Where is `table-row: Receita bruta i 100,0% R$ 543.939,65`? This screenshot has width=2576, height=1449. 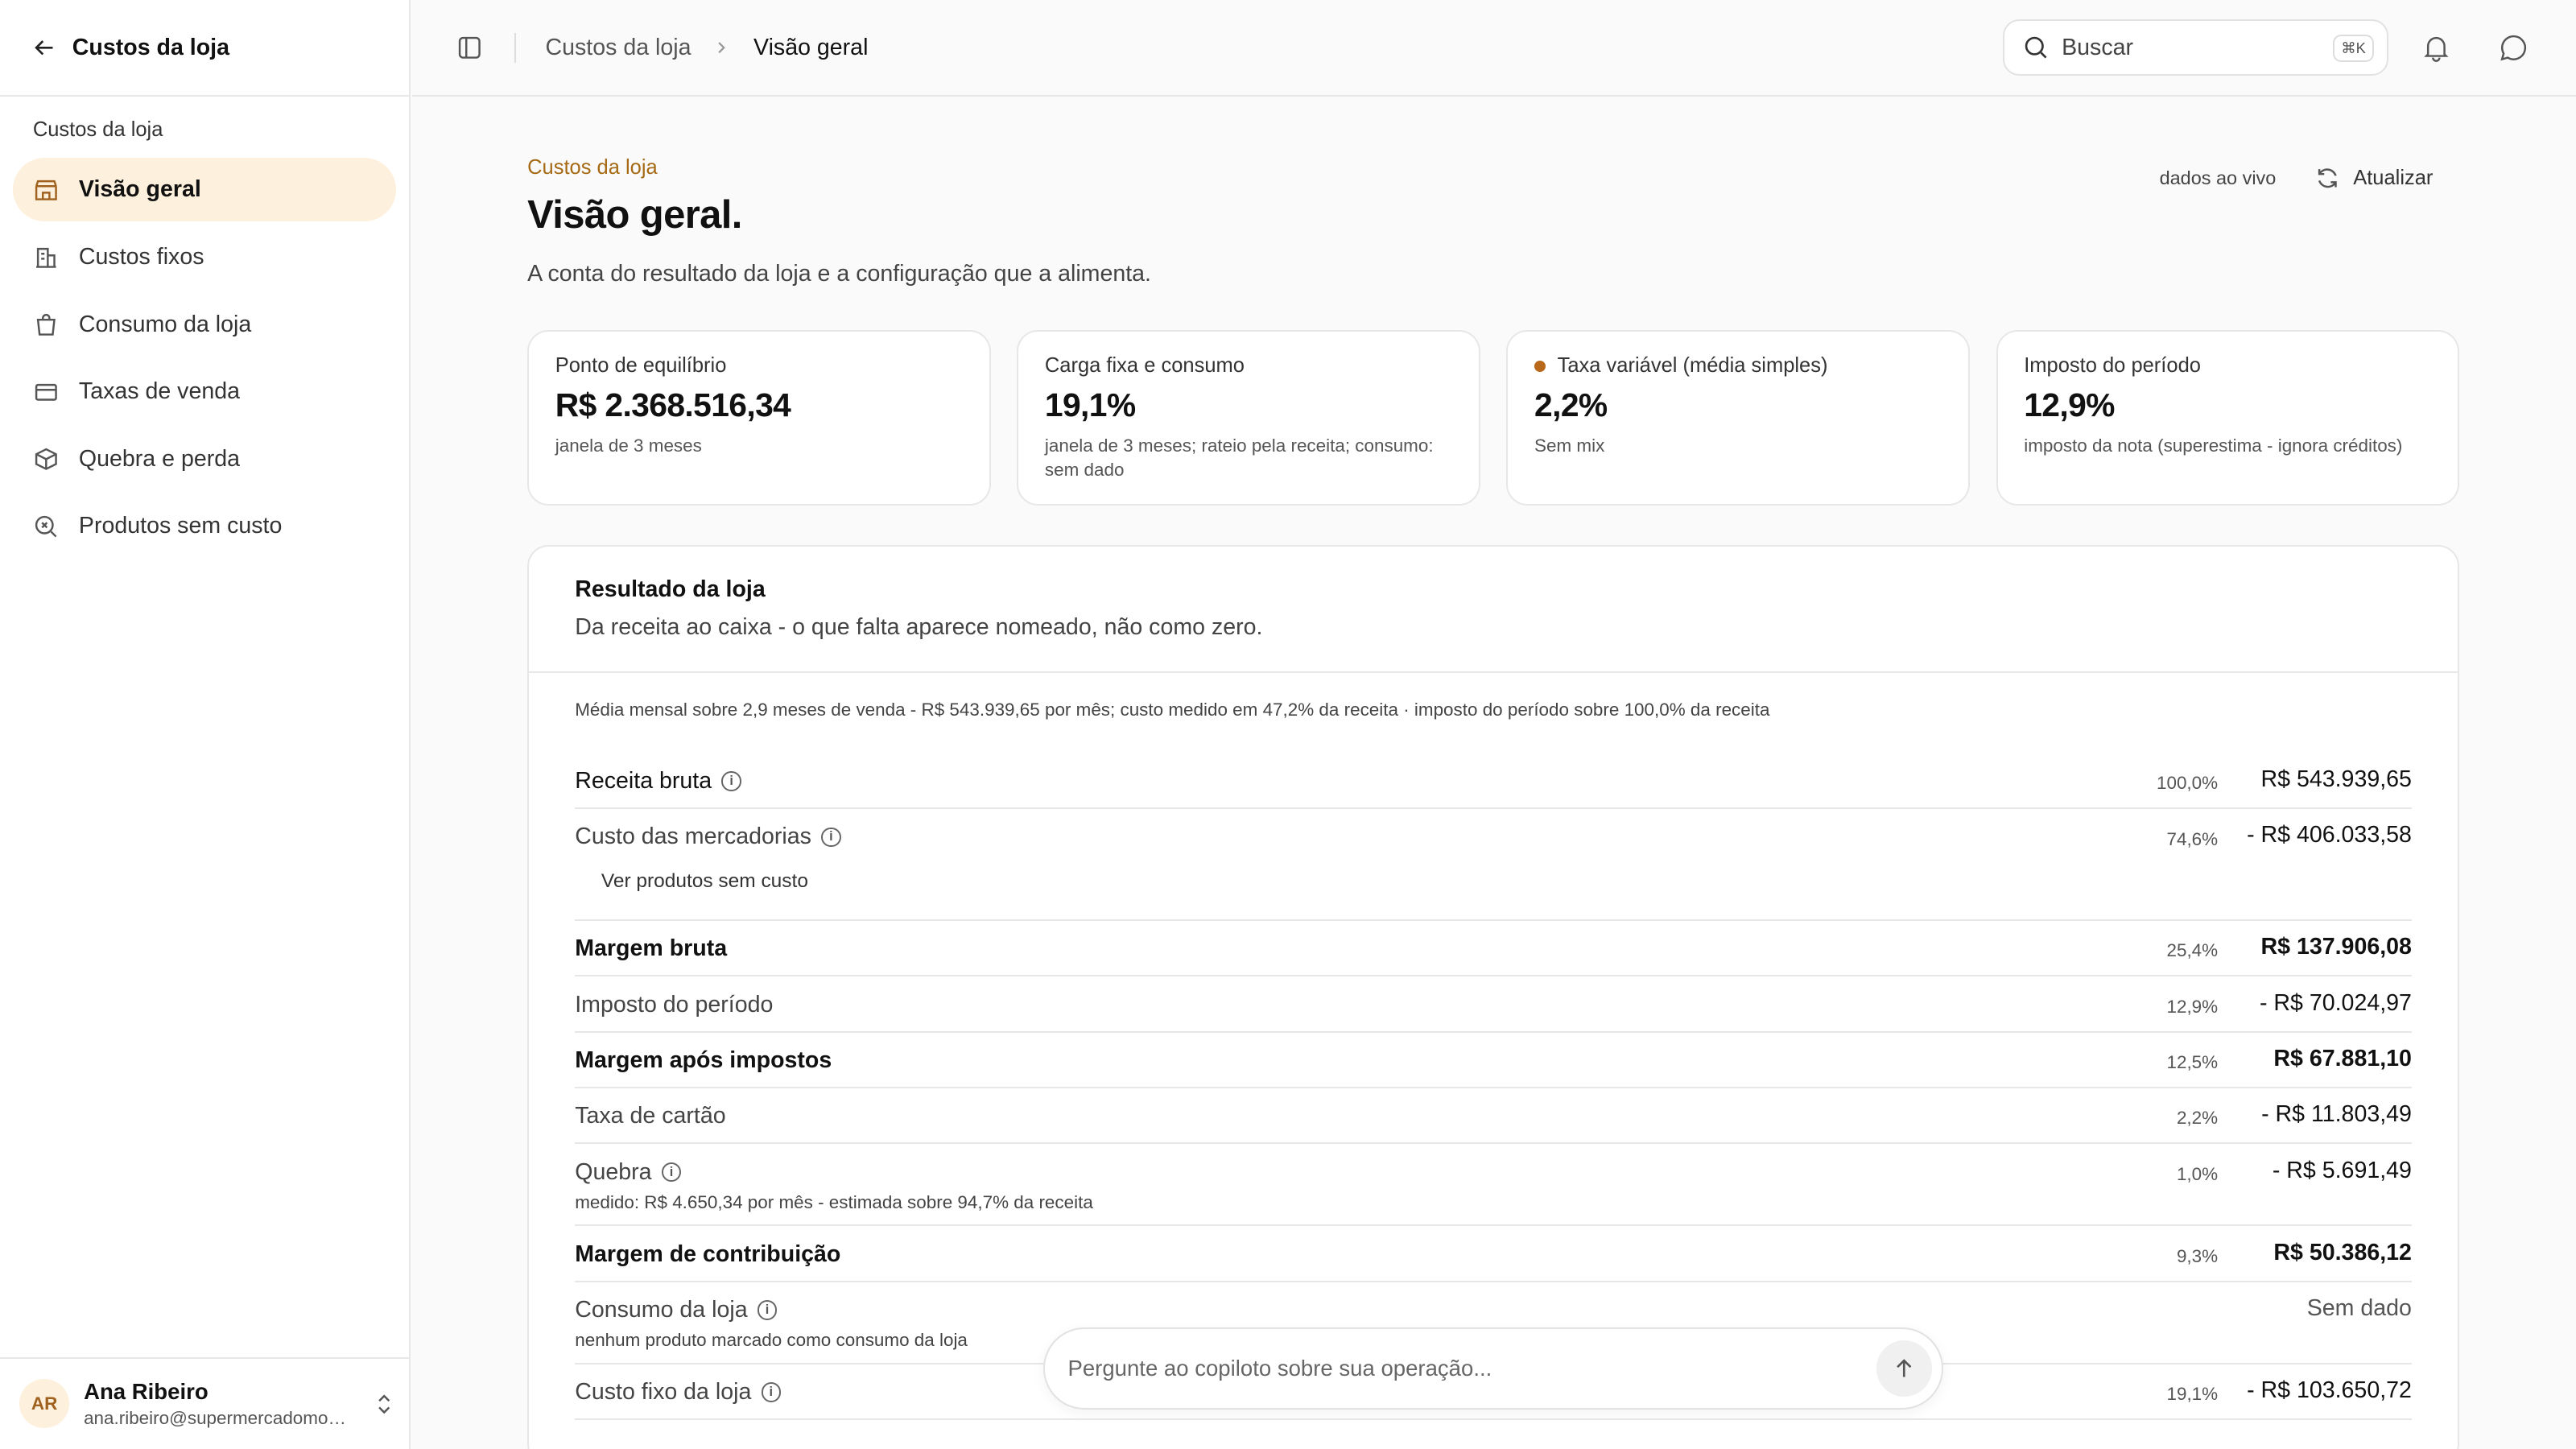 table-row: Receita bruta i 100,0% R$ 543.939,65 is located at coordinates (1493, 781).